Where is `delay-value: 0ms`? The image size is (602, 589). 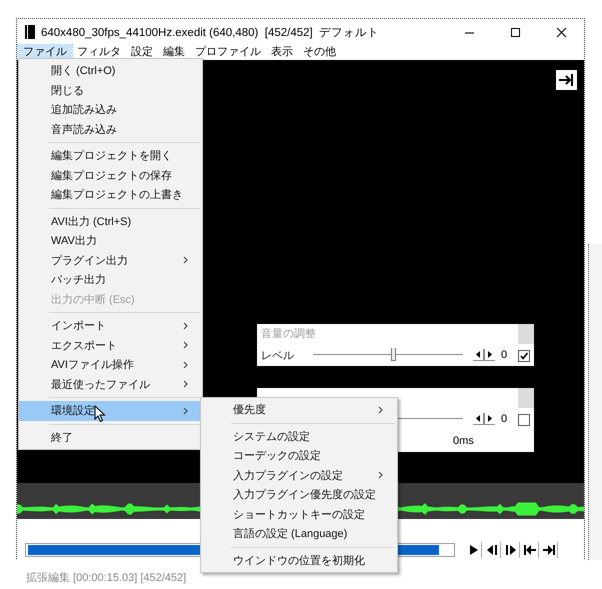
delay-value: 0ms is located at coordinates (463, 441).